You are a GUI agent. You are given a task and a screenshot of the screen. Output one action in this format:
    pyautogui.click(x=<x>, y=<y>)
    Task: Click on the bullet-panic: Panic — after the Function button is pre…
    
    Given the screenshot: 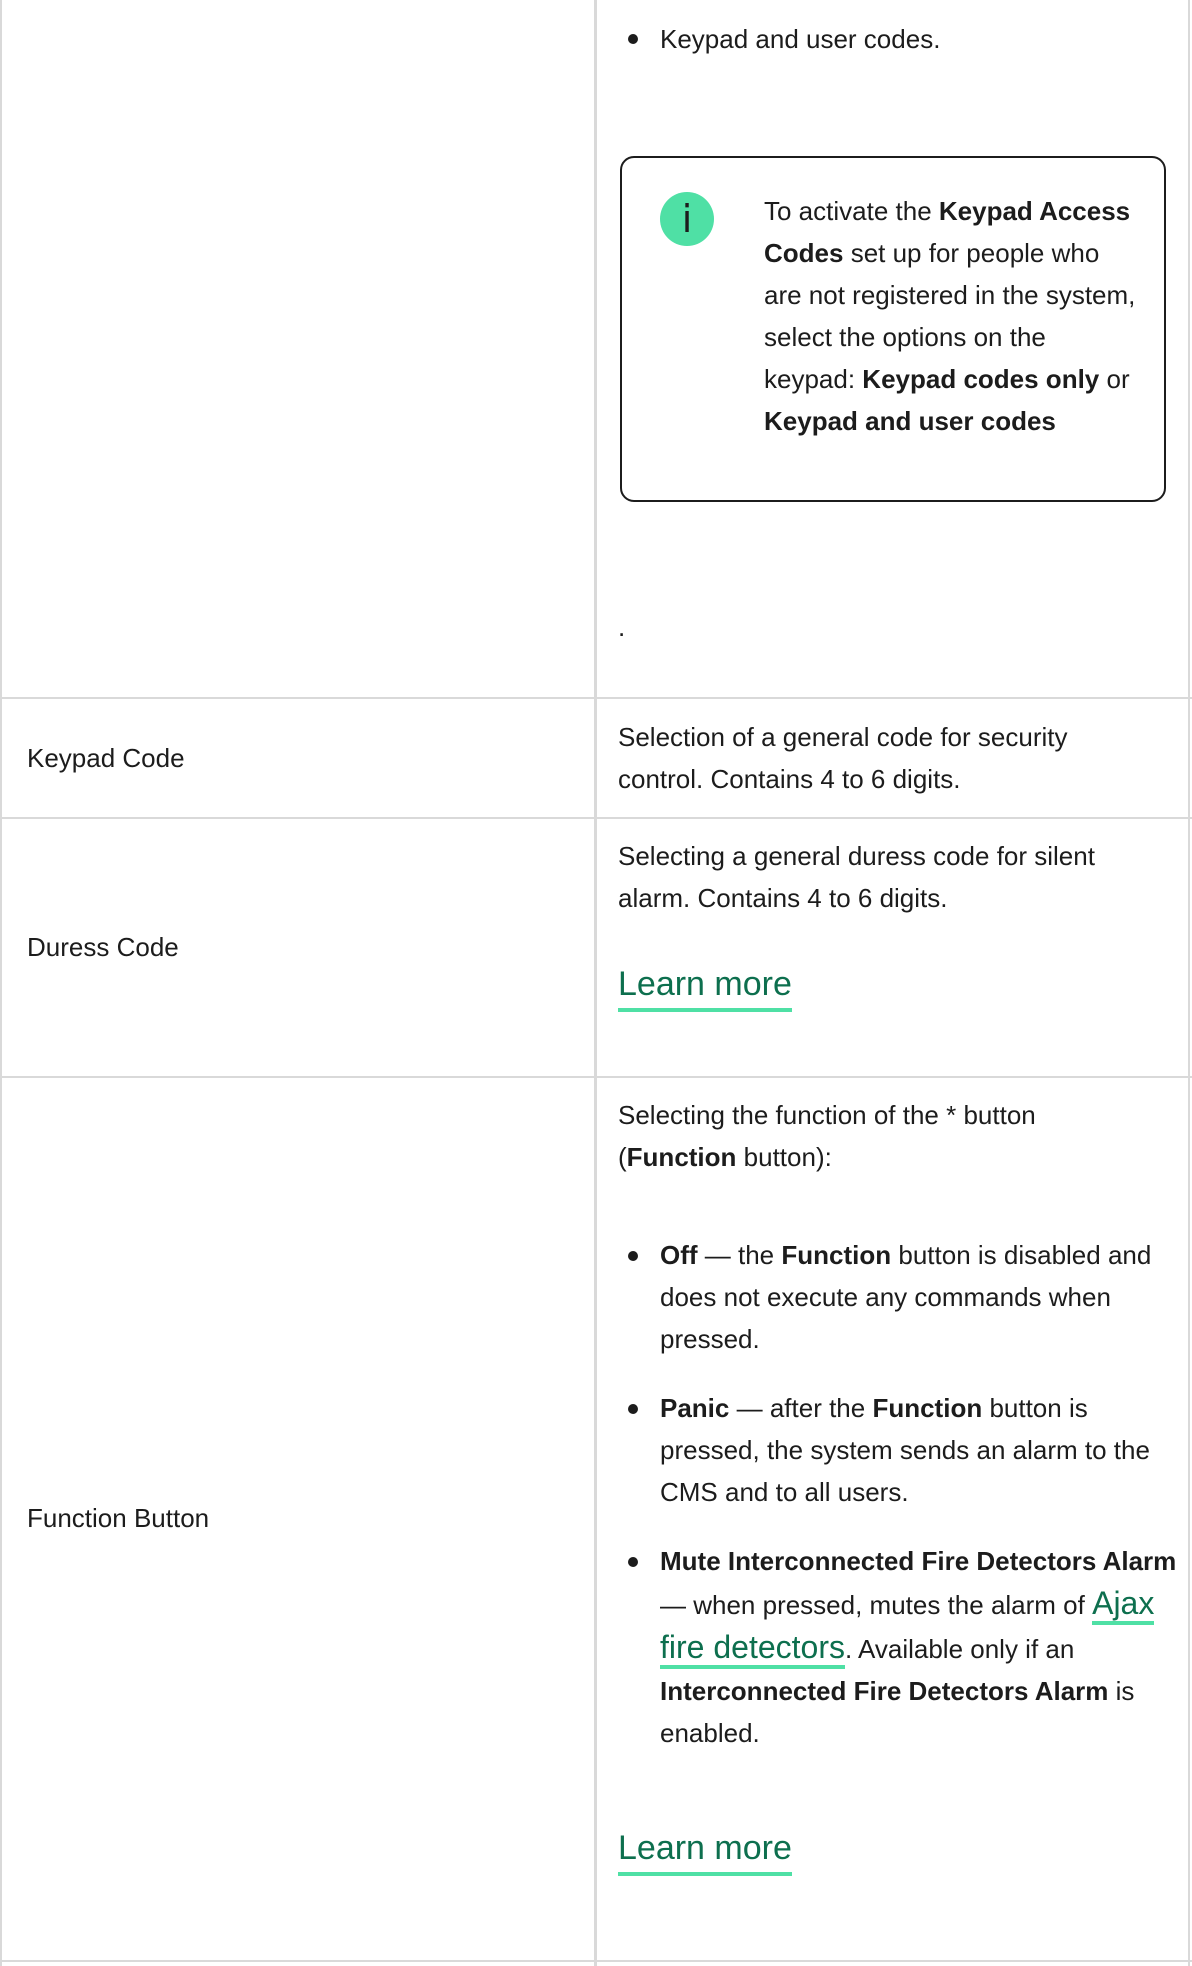 What is the action you would take?
    pyautogui.click(x=905, y=1450)
    